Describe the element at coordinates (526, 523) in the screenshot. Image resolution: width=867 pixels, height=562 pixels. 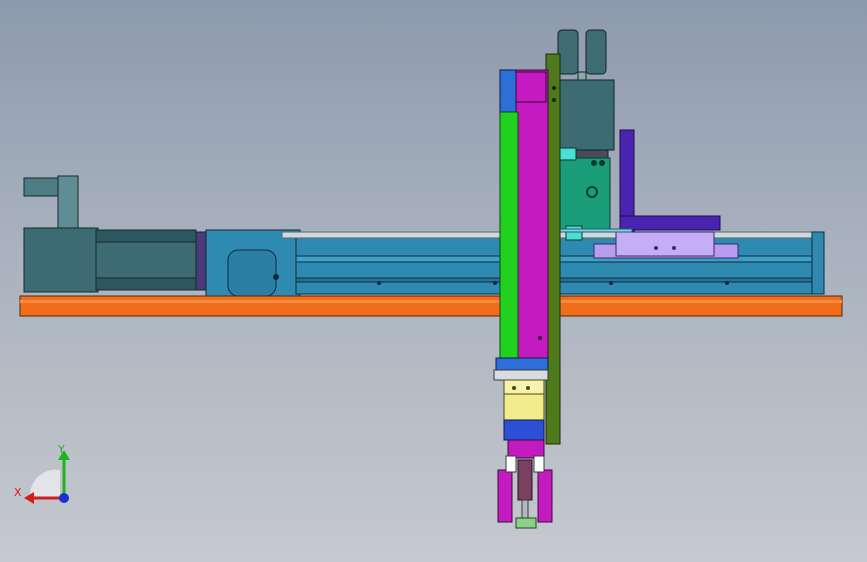
I see `gripper-tooltip` at that location.